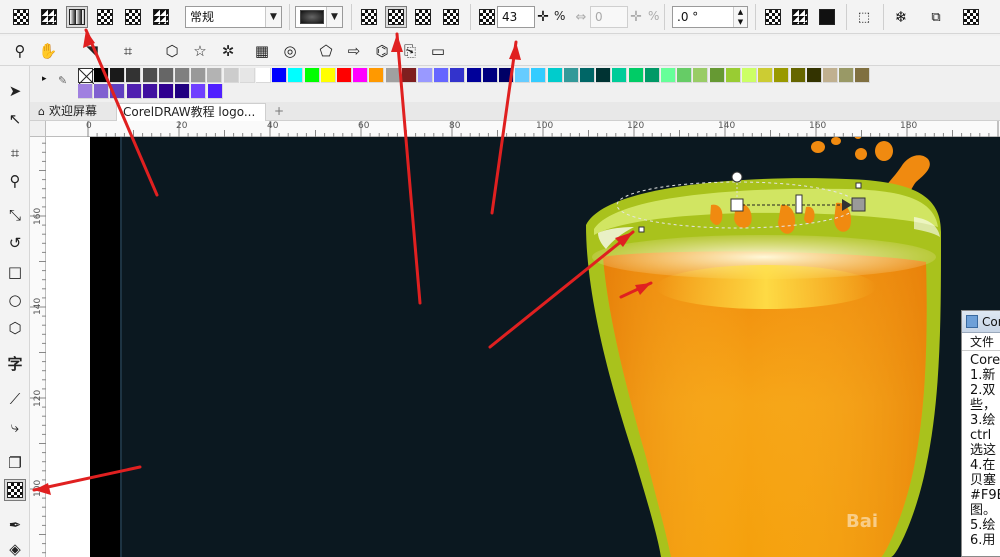 This screenshot has width=1000, height=557. I want to click on ruler-corner, so click(38, 129).